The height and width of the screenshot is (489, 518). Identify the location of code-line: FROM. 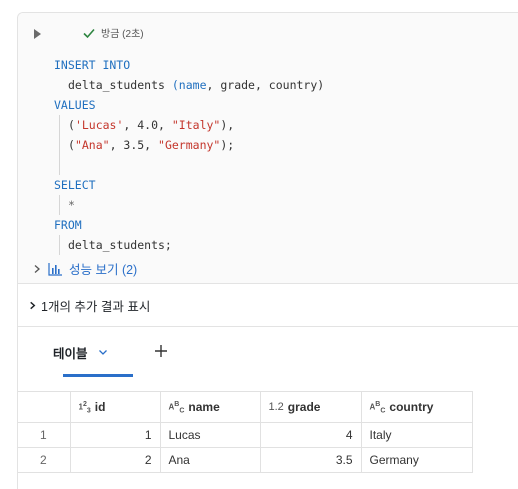
(68, 225).